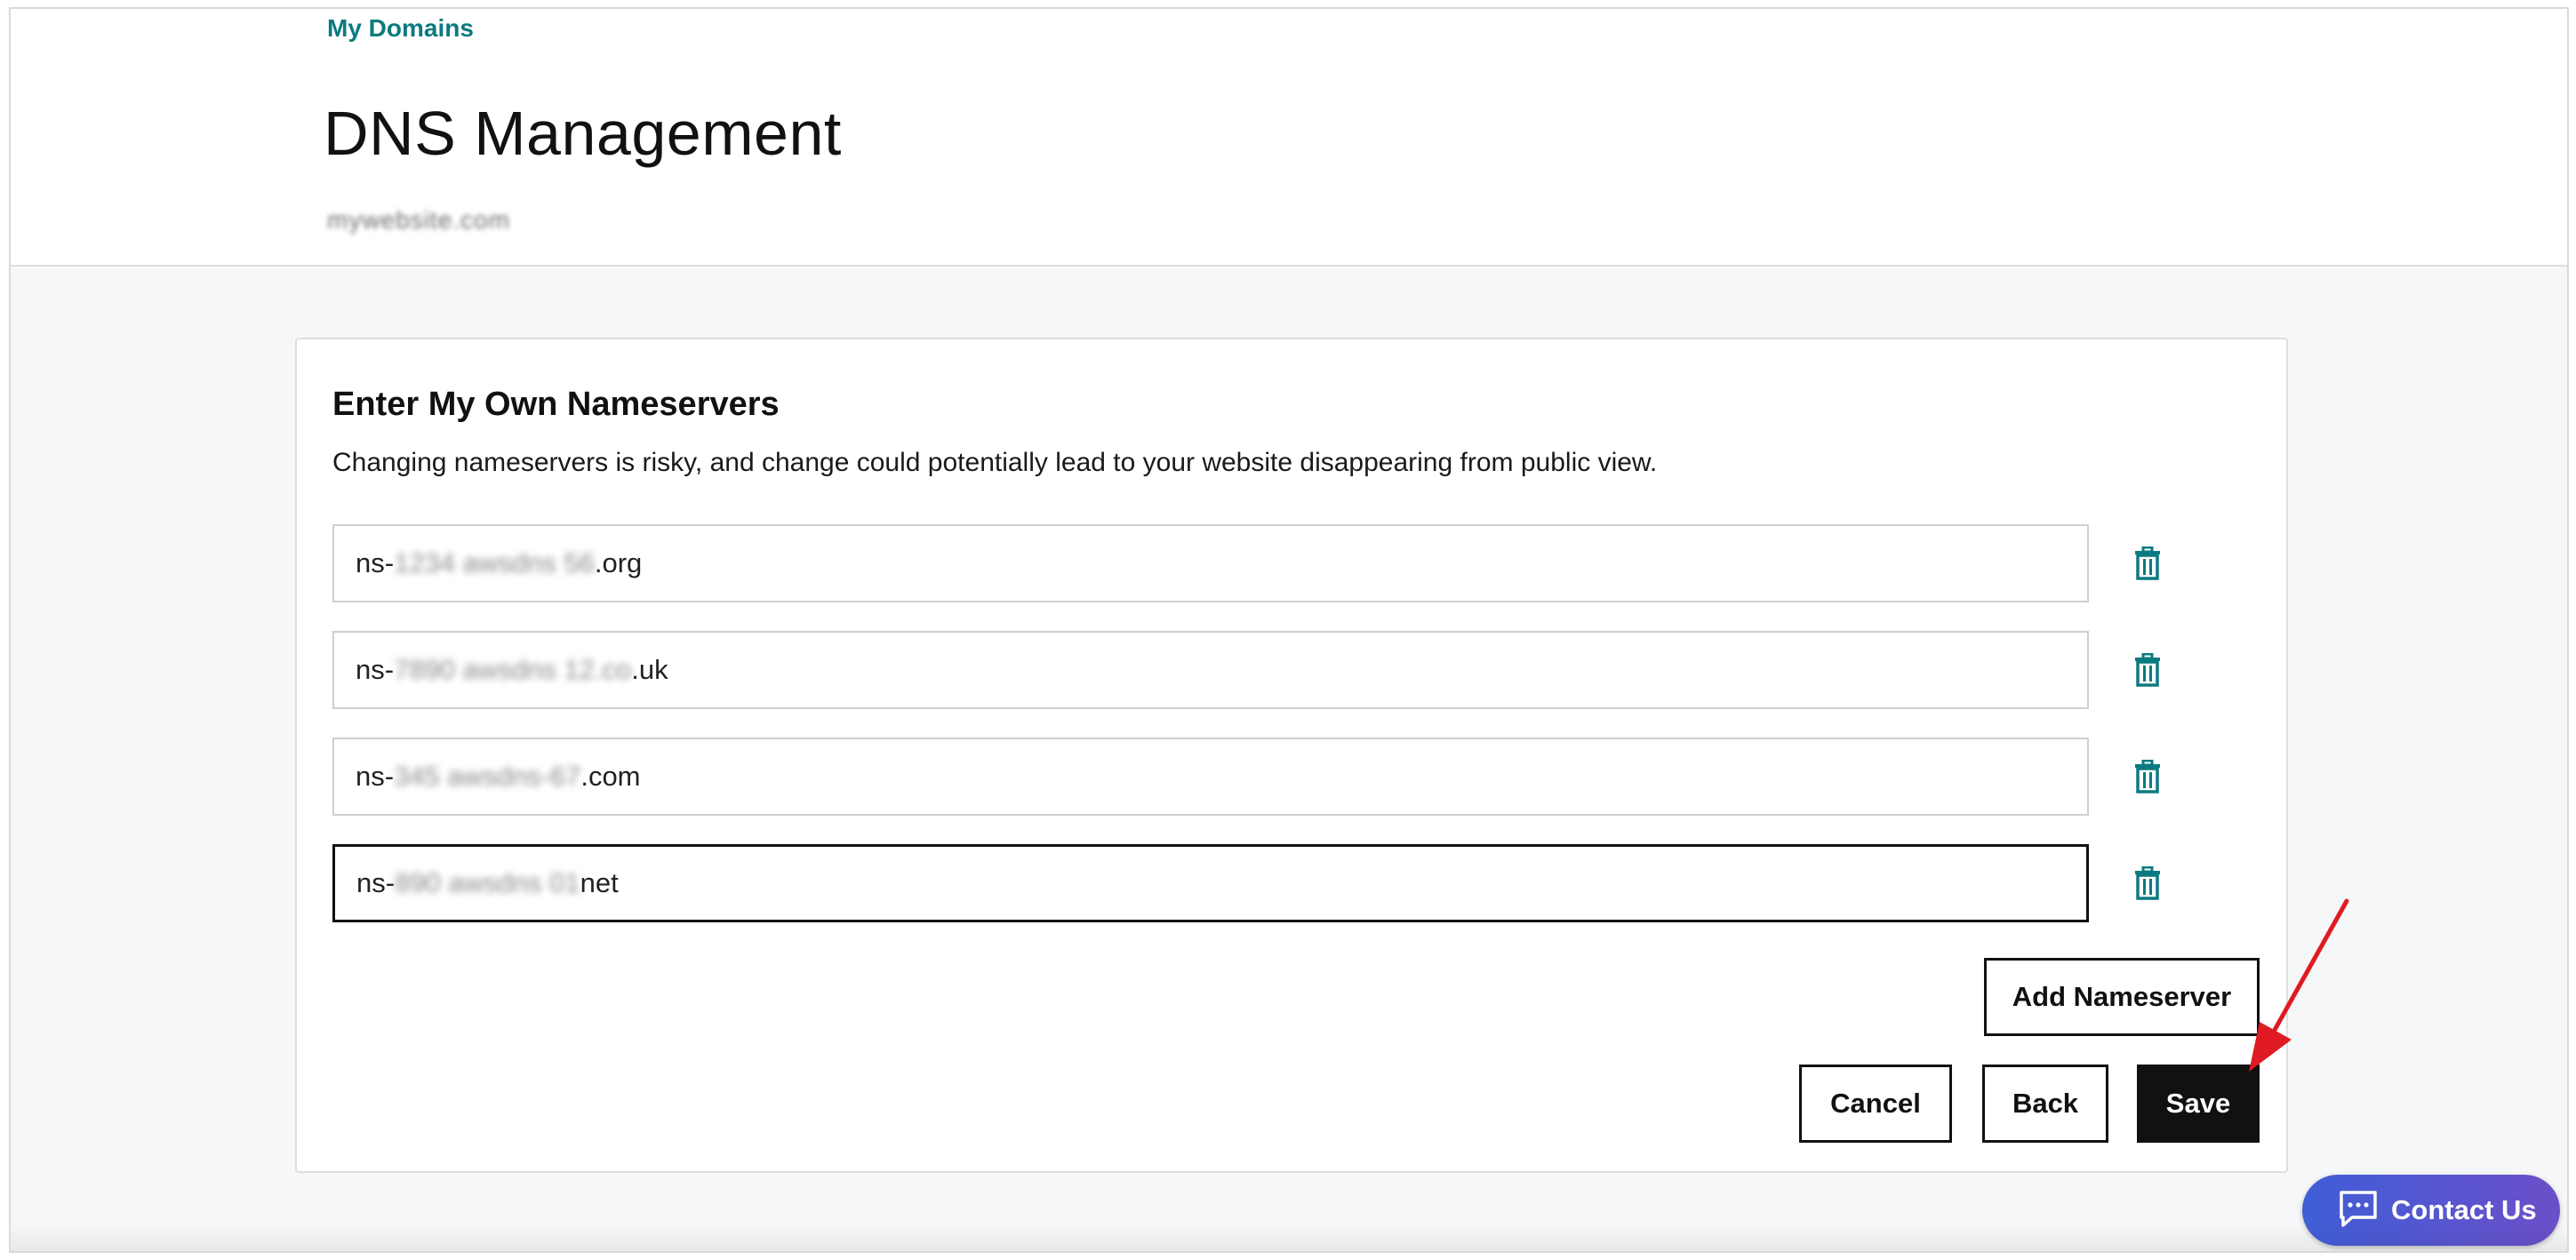 Image resolution: width=2576 pixels, height=1260 pixels. What do you see at coordinates (1210, 777) in the screenshot?
I see `nameserver-input-3: ns- 345 awsdns-67 .com` at bounding box center [1210, 777].